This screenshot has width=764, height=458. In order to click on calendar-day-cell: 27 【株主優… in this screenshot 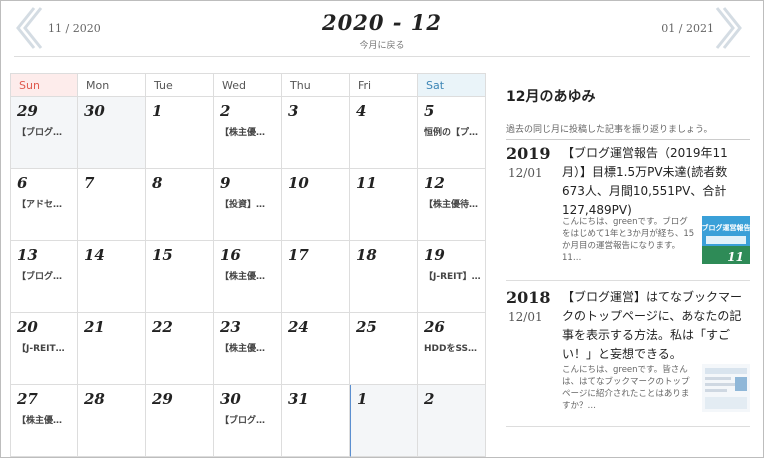, I will do `click(44, 421)`.